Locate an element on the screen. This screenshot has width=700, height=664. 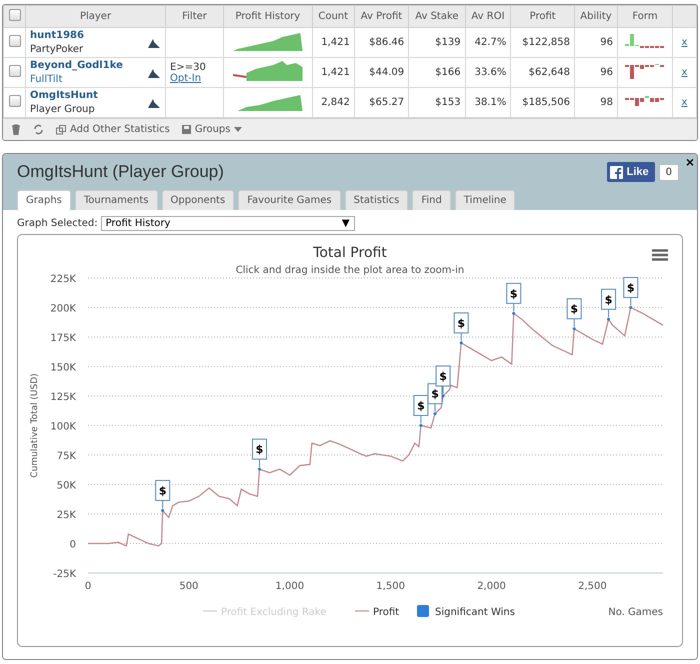
y-tick-label: 100K is located at coordinates (63, 427).